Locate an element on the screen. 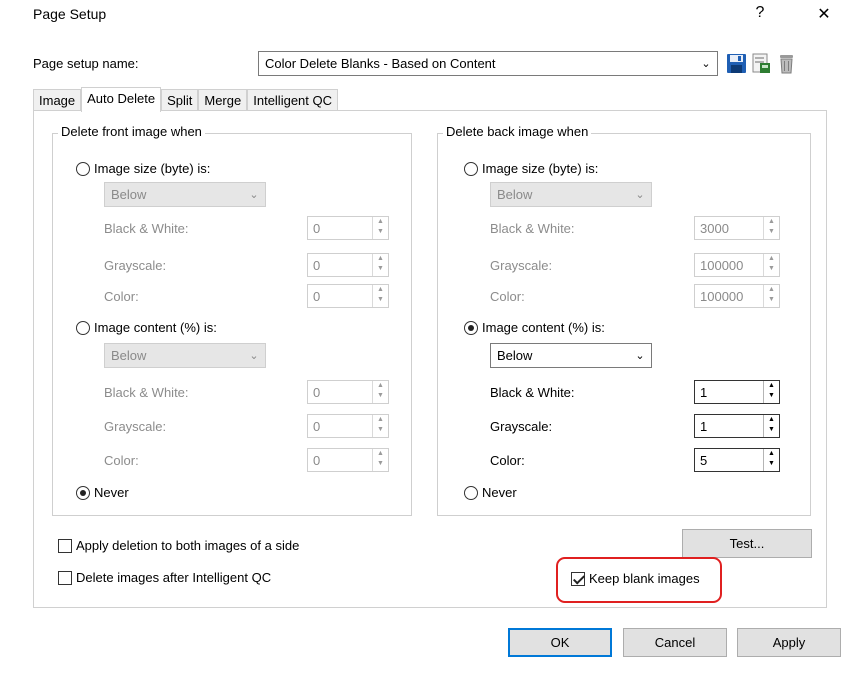  front-content-bw-label: Black & White: is located at coordinates (146, 392).